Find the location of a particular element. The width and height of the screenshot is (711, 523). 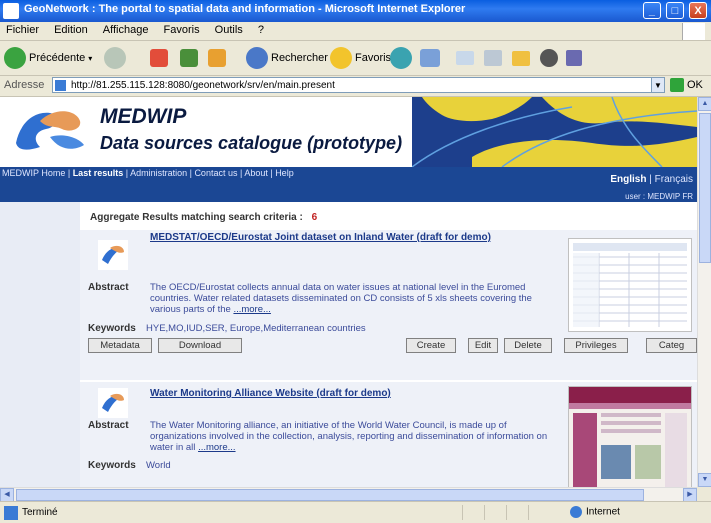

print-icon is located at coordinates (493, 58).